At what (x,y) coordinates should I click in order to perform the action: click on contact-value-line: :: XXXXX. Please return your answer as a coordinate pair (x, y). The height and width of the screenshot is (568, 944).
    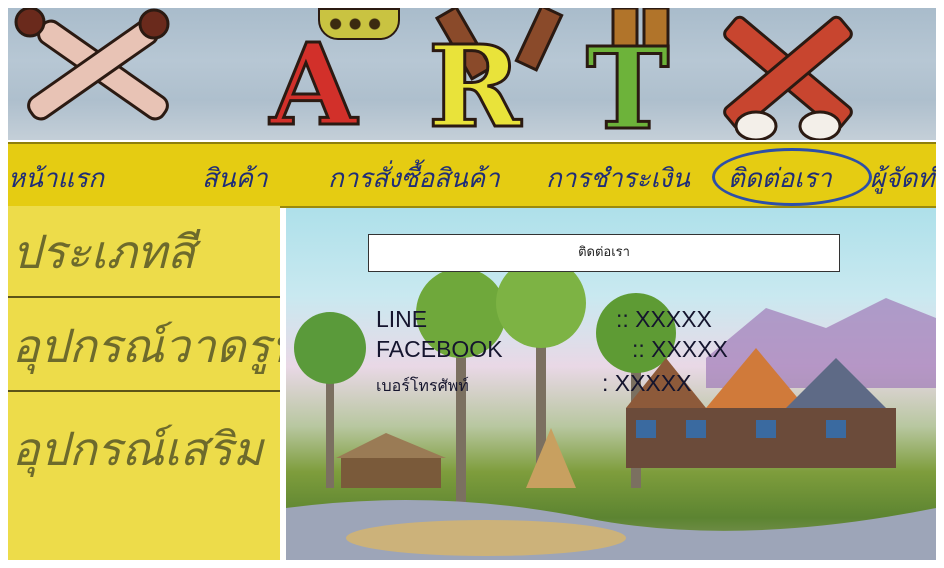
    Looking at the image, I should click on (664, 319).